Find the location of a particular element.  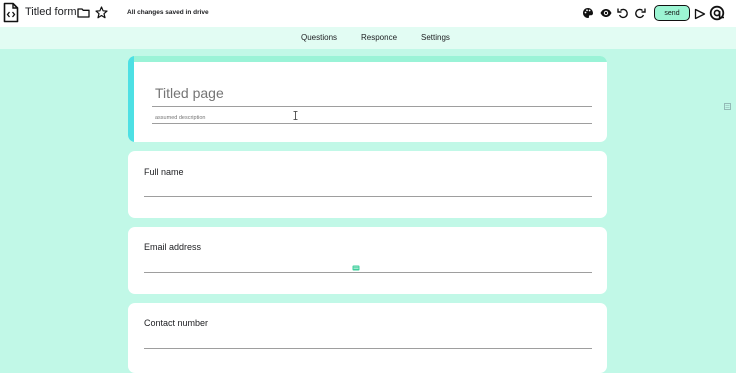

question-label: Full name is located at coordinates (164, 172).